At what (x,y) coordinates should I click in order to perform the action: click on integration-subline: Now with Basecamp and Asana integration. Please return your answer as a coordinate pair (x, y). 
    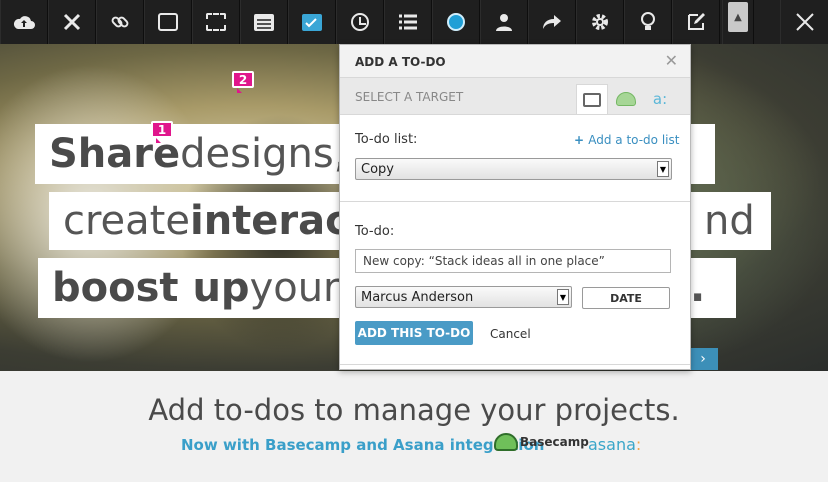
    Looking at the image, I should click on (363, 445).